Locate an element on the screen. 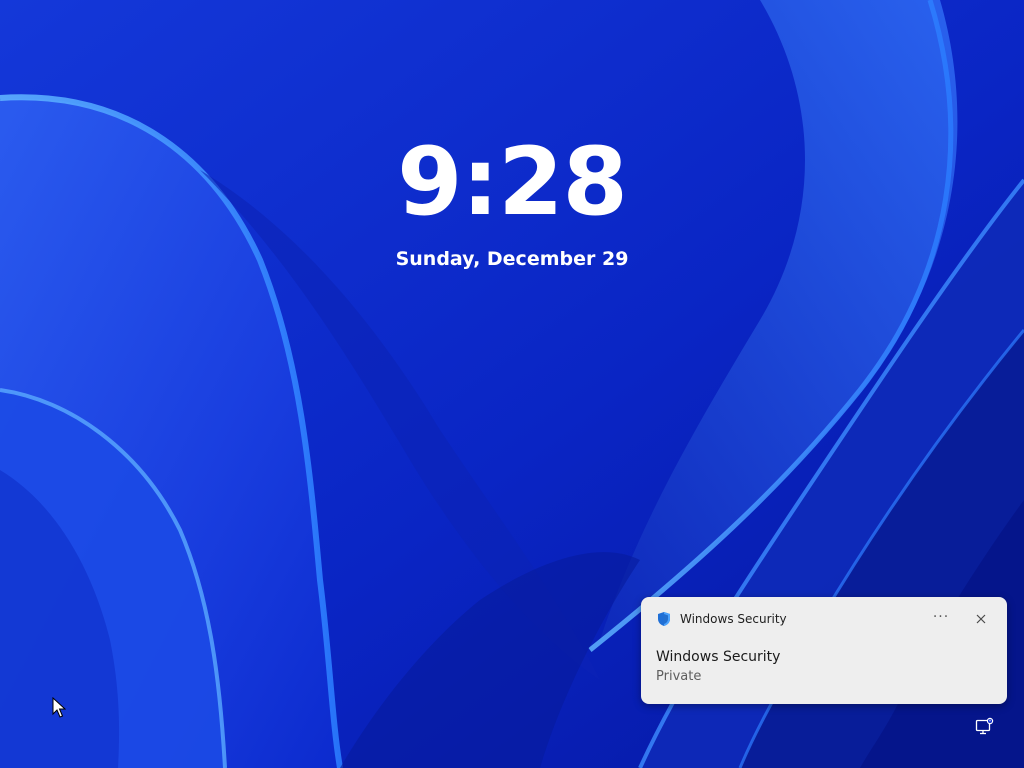  toast-header: Windows Security ··· is located at coordinates (824, 619).